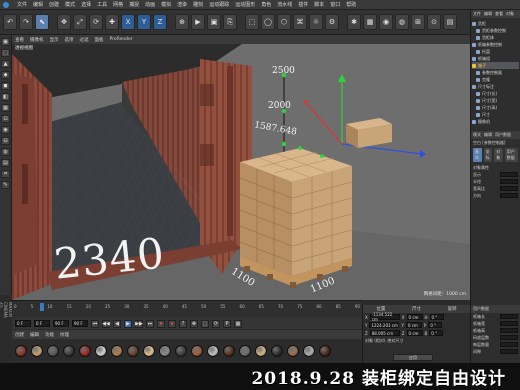 The height and width of the screenshot is (390, 520). Describe the element at coordinates (395, 341) in the screenshot. I see `coordinate-size-mode: 绝对尺寸` at that location.